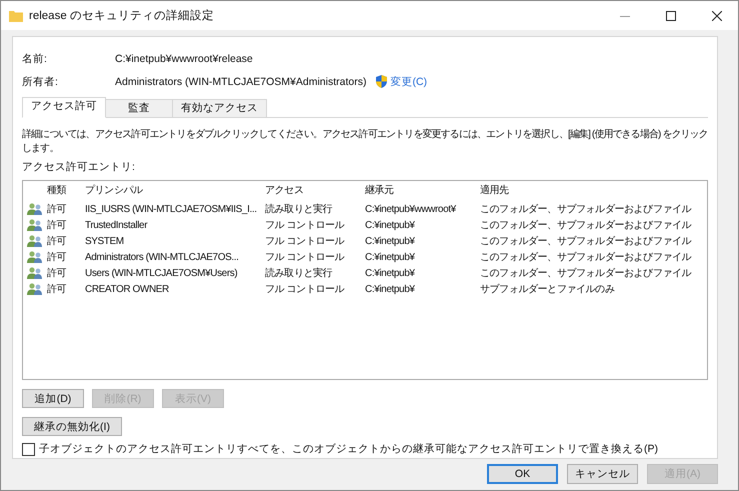  What do you see at coordinates (365, 141) in the screenshot?
I see `description-text: 詳細については、アクセス許可エントリをダブルクリックしてください。アクセス許可エントリを変更するには、エントリを選択し、[編集] (使用できる場合) をクリックします。` at bounding box center [365, 141].